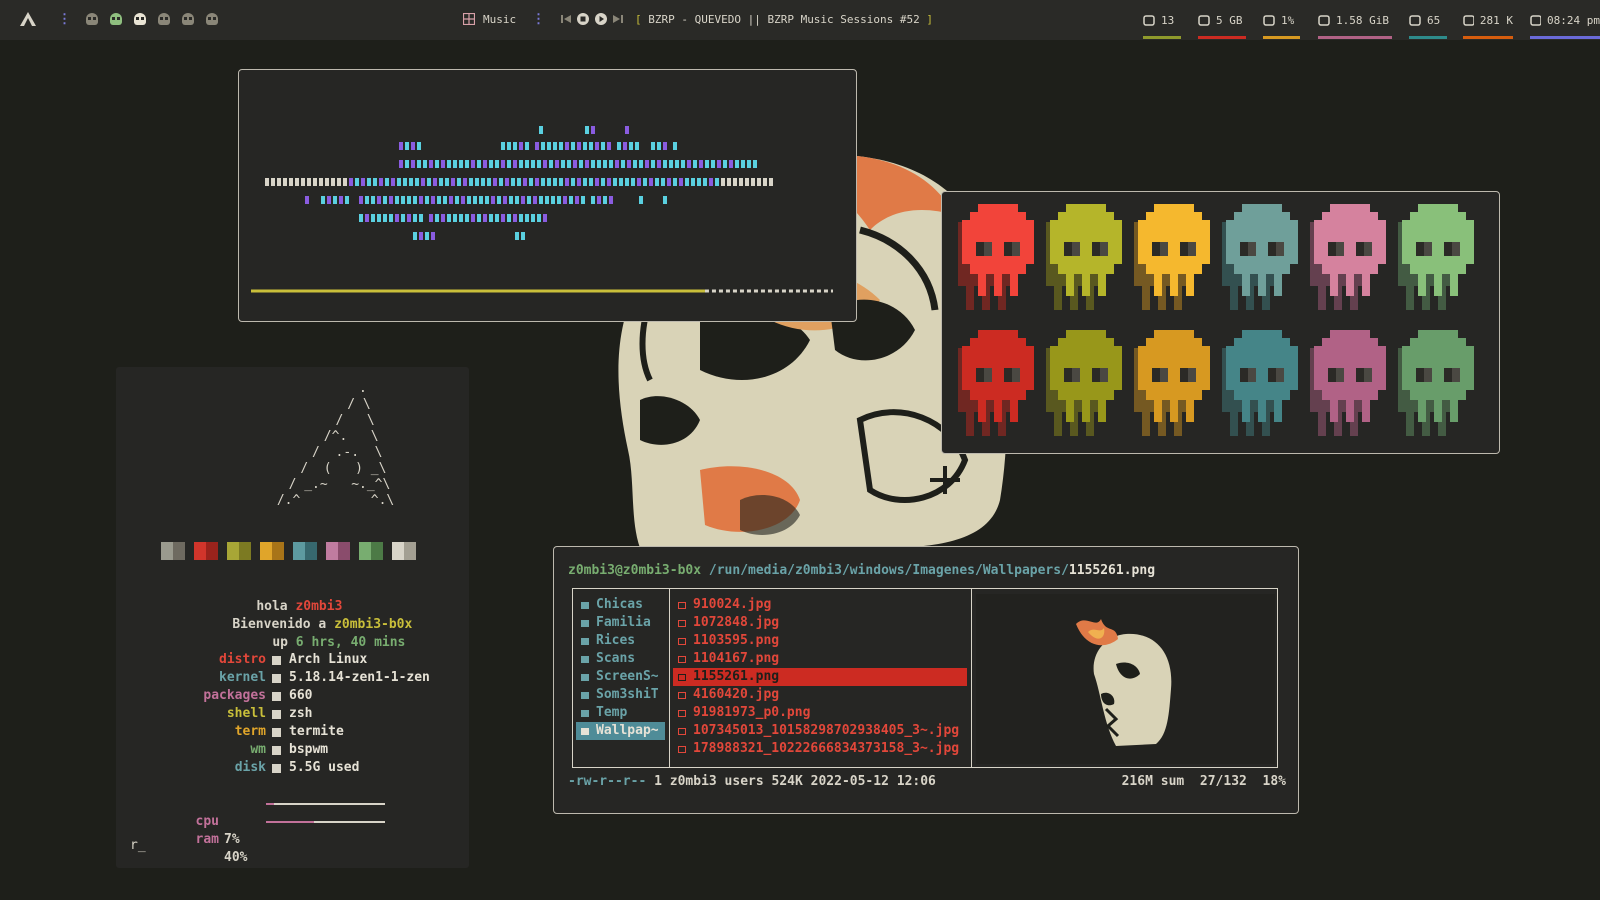  Describe the element at coordinates (820, 695) in the screenshot. I see `file-item: 4160420.jpg` at that location.